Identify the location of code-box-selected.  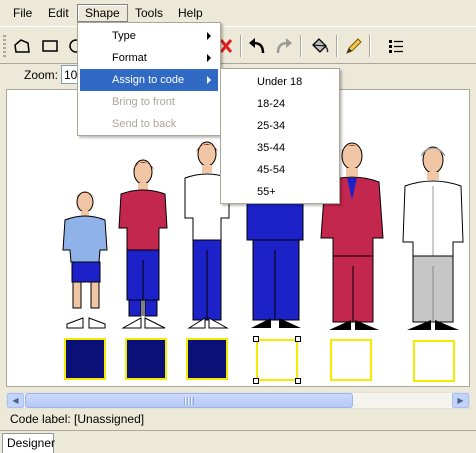
(277, 360).